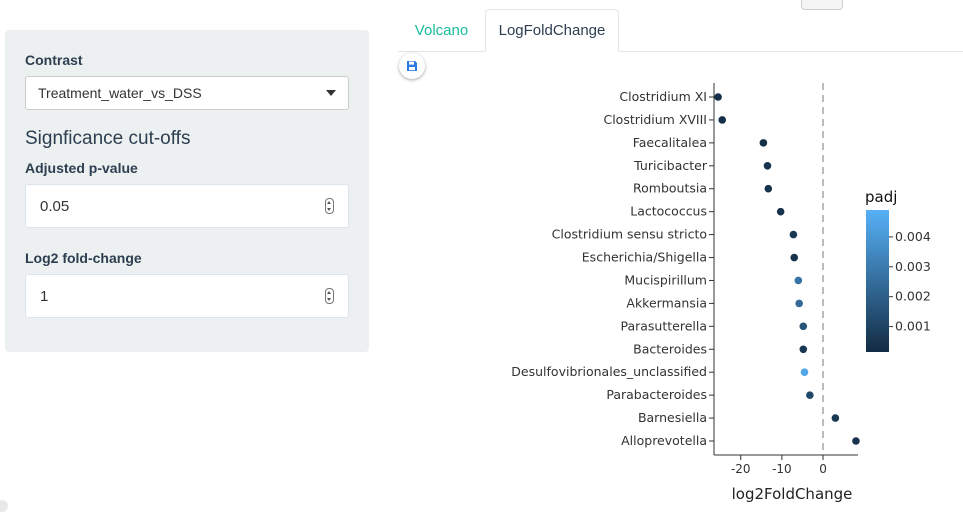  What do you see at coordinates (664, 440) in the screenshot?
I see `y-tick-label: Alloprevotella` at bounding box center [664, 440].